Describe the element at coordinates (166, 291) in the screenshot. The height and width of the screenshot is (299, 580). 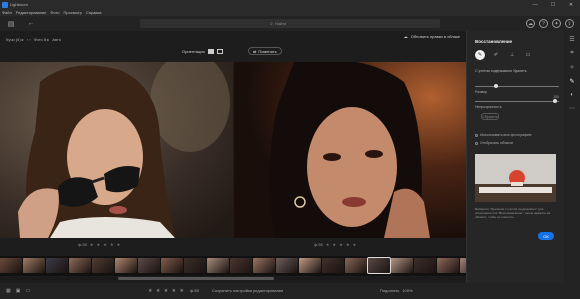
I see `bottom-star-rating: ★ ★ ★ ★ ★` at that location.